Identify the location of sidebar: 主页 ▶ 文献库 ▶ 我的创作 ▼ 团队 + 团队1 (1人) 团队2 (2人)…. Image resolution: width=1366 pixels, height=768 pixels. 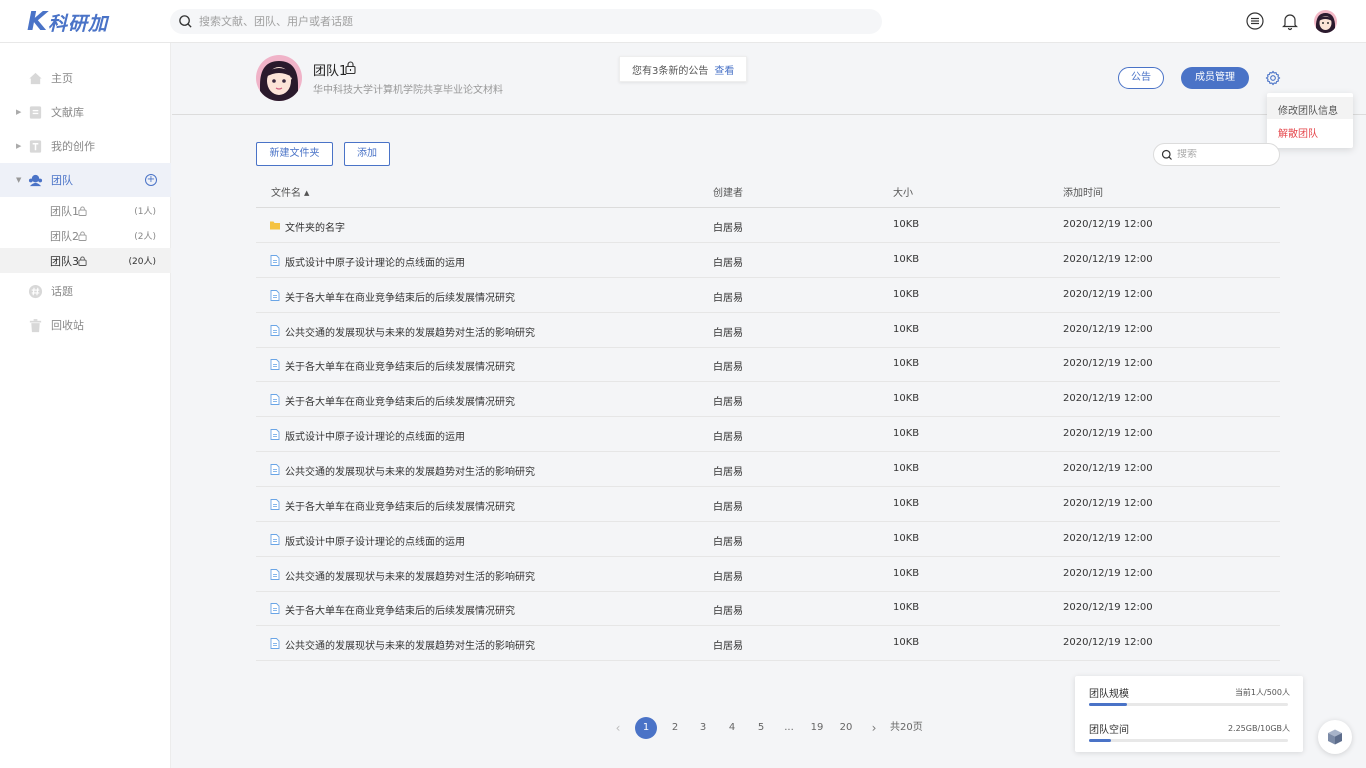
(85, 405).